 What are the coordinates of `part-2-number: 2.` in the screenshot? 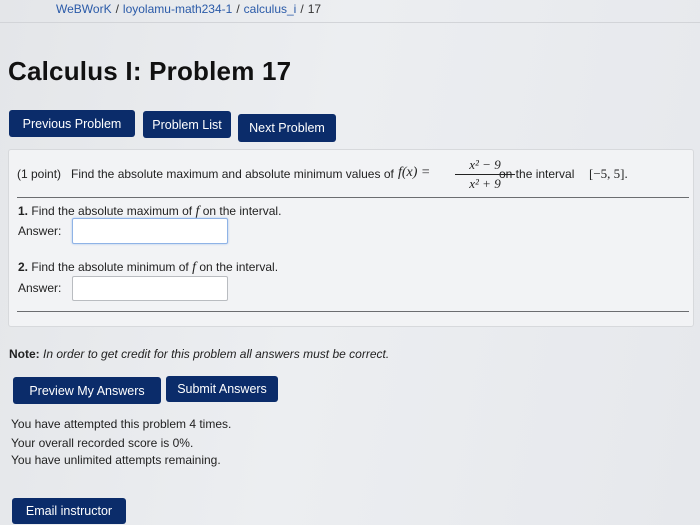 It's located at (23, 267).